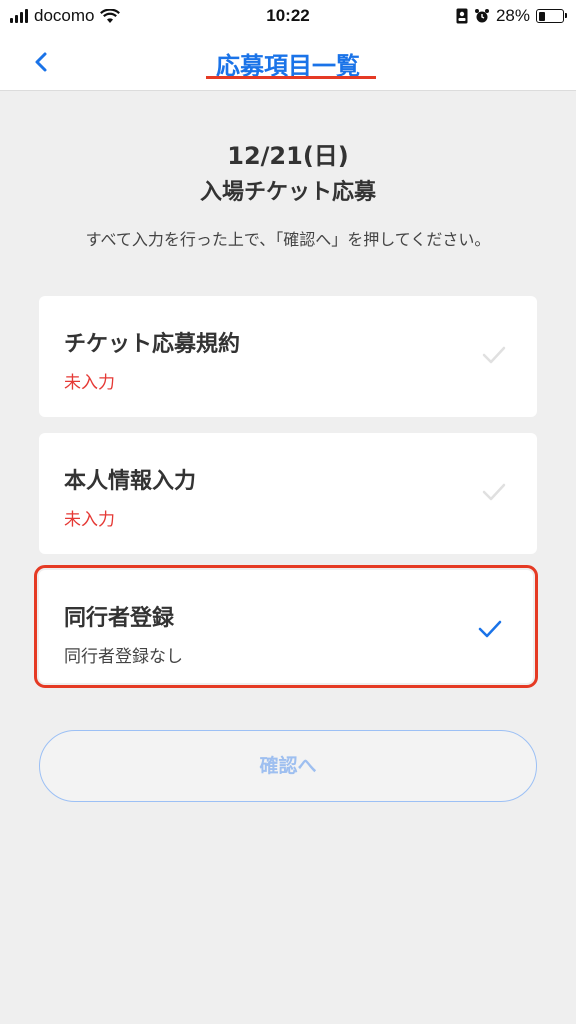 The width and height of the screenshot is (576, 1024). I want to click on event-date: 12/21(日), so click(288, 156).